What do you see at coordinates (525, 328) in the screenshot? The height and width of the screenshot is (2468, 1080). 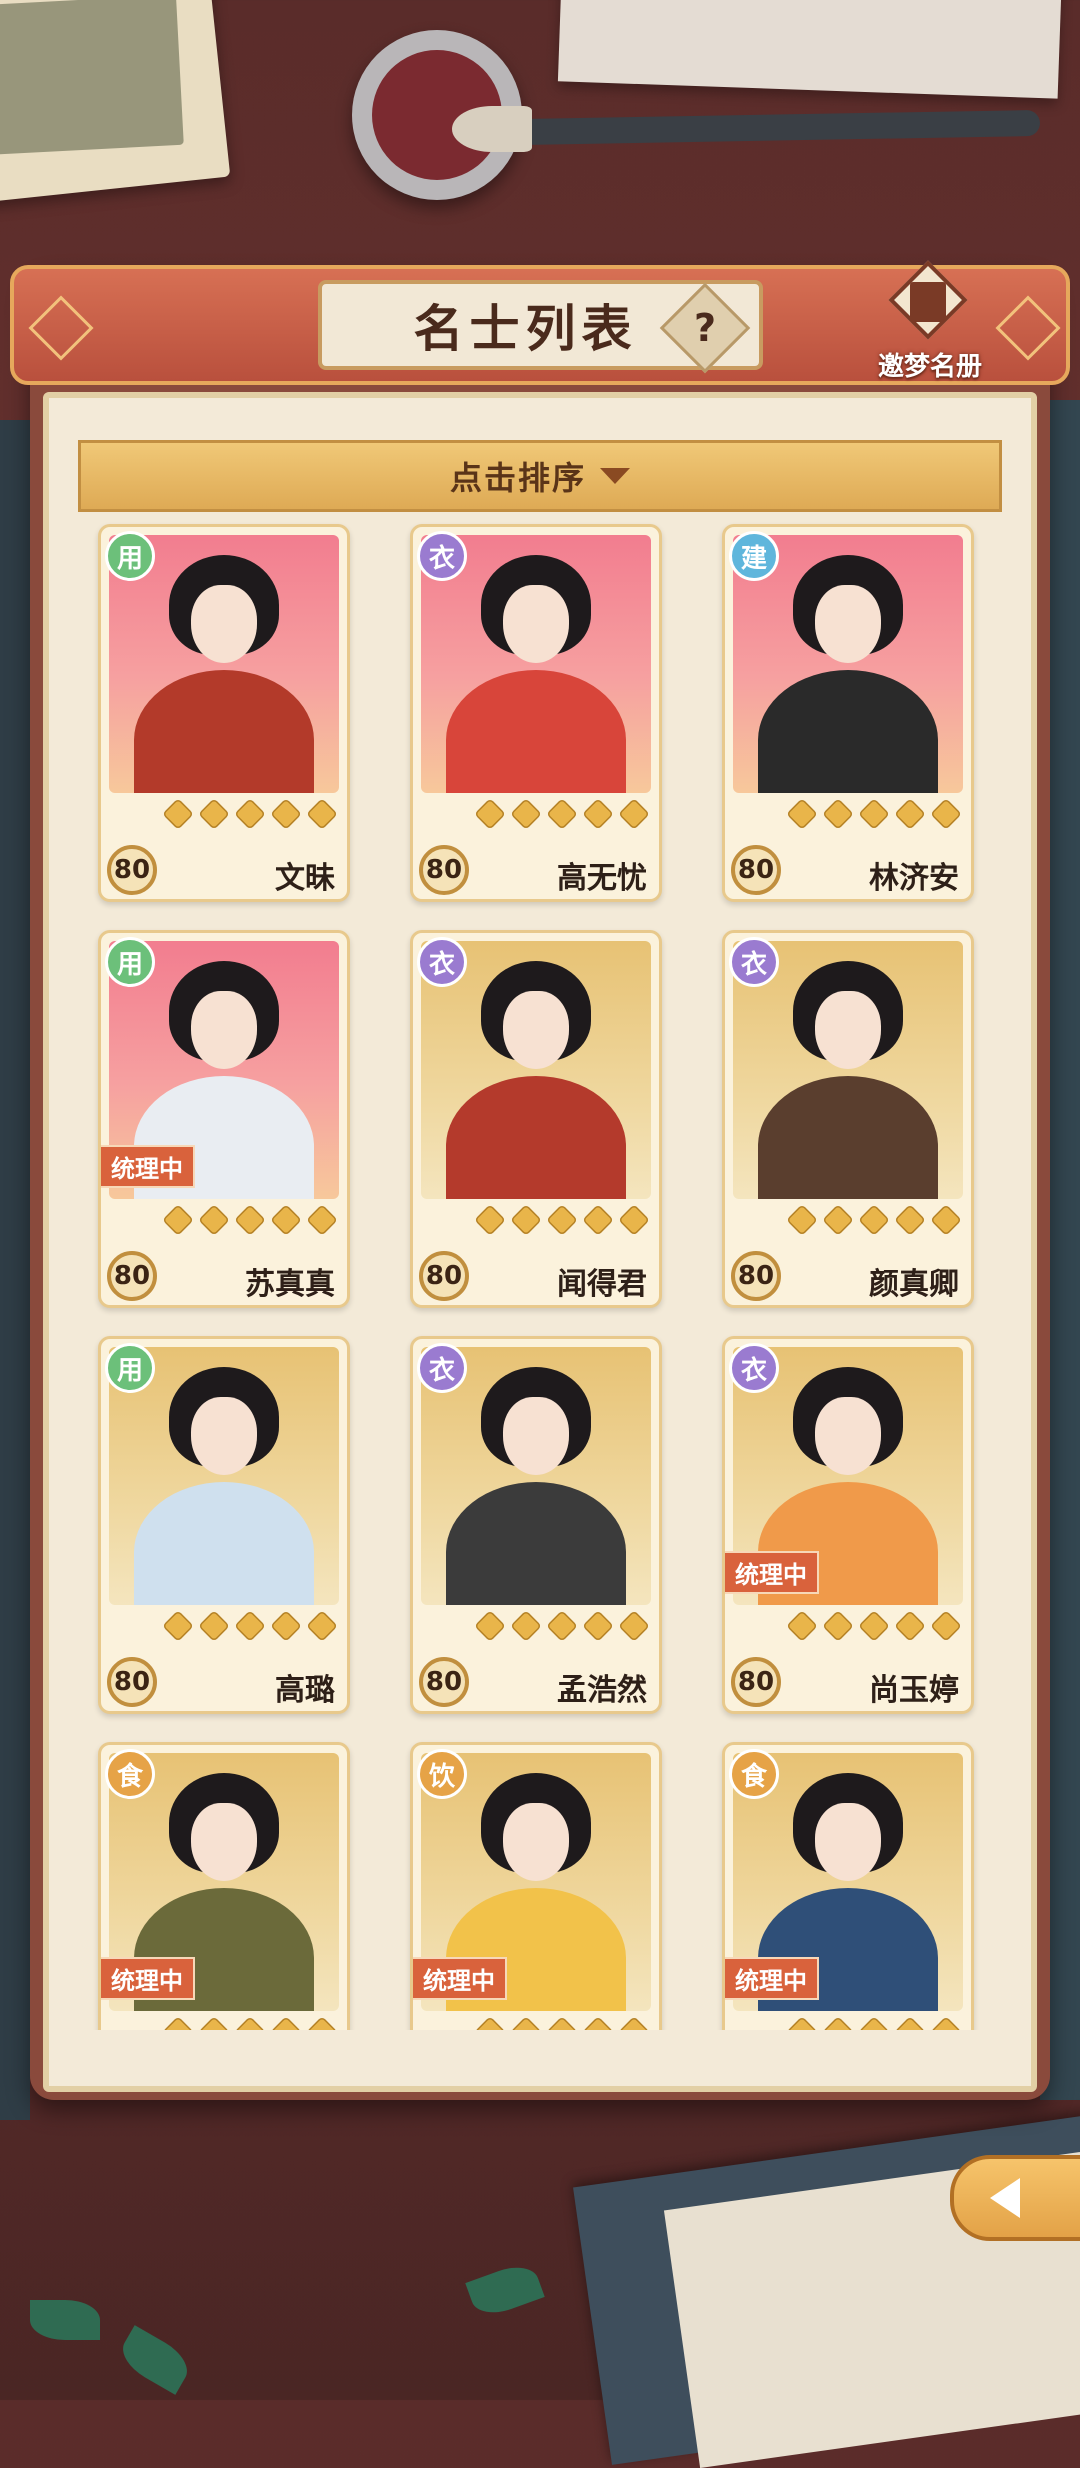 I see `page-title: 名士列表` at bounding box center [525, 328].